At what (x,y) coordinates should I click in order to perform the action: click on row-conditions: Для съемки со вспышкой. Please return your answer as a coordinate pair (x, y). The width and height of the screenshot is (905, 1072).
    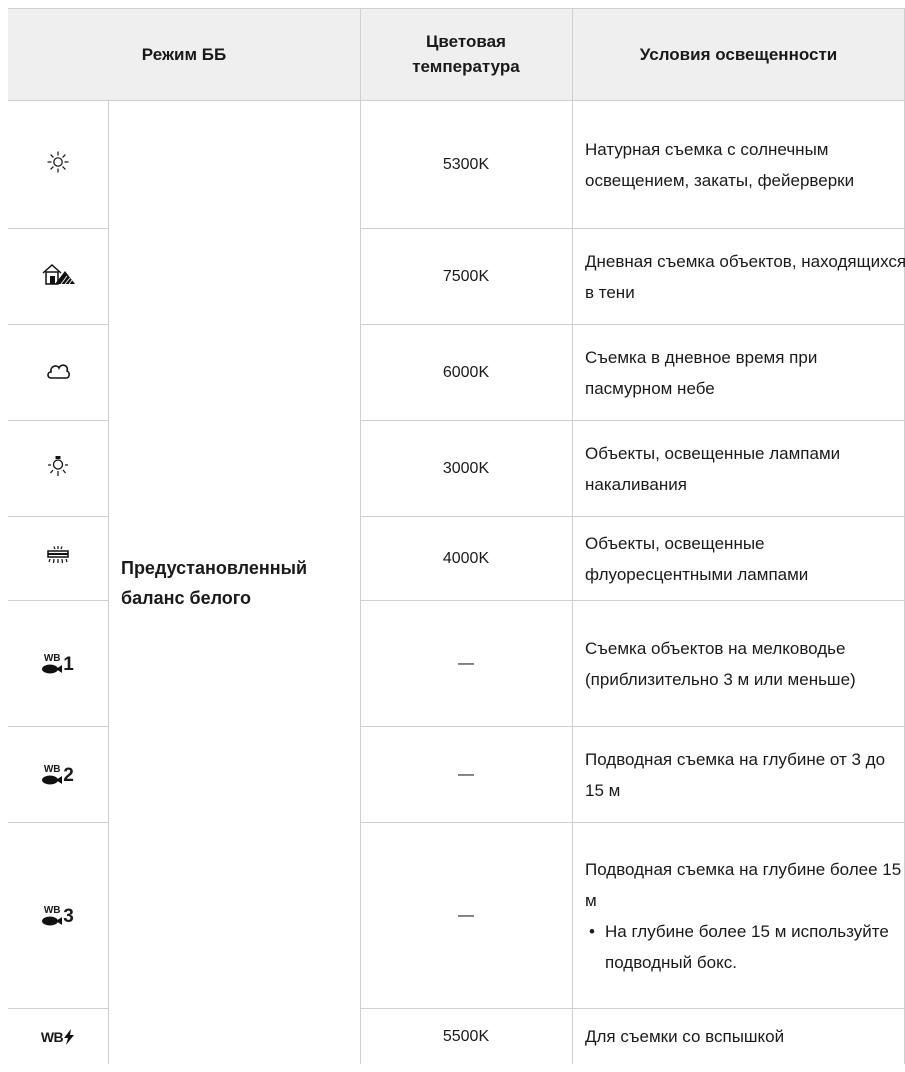
    Looking at the image, I should click on (739, 1036).